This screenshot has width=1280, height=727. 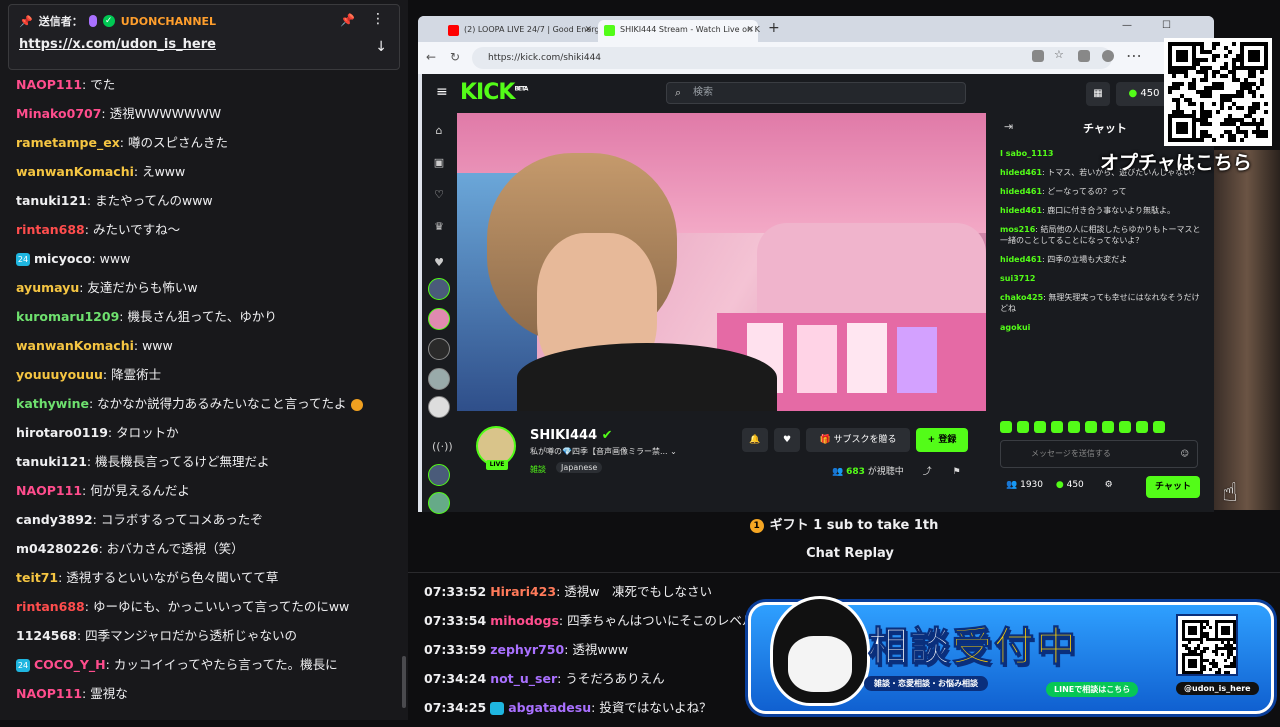 I want to click on reader-mode-icon, so click(x=1038, y=56).